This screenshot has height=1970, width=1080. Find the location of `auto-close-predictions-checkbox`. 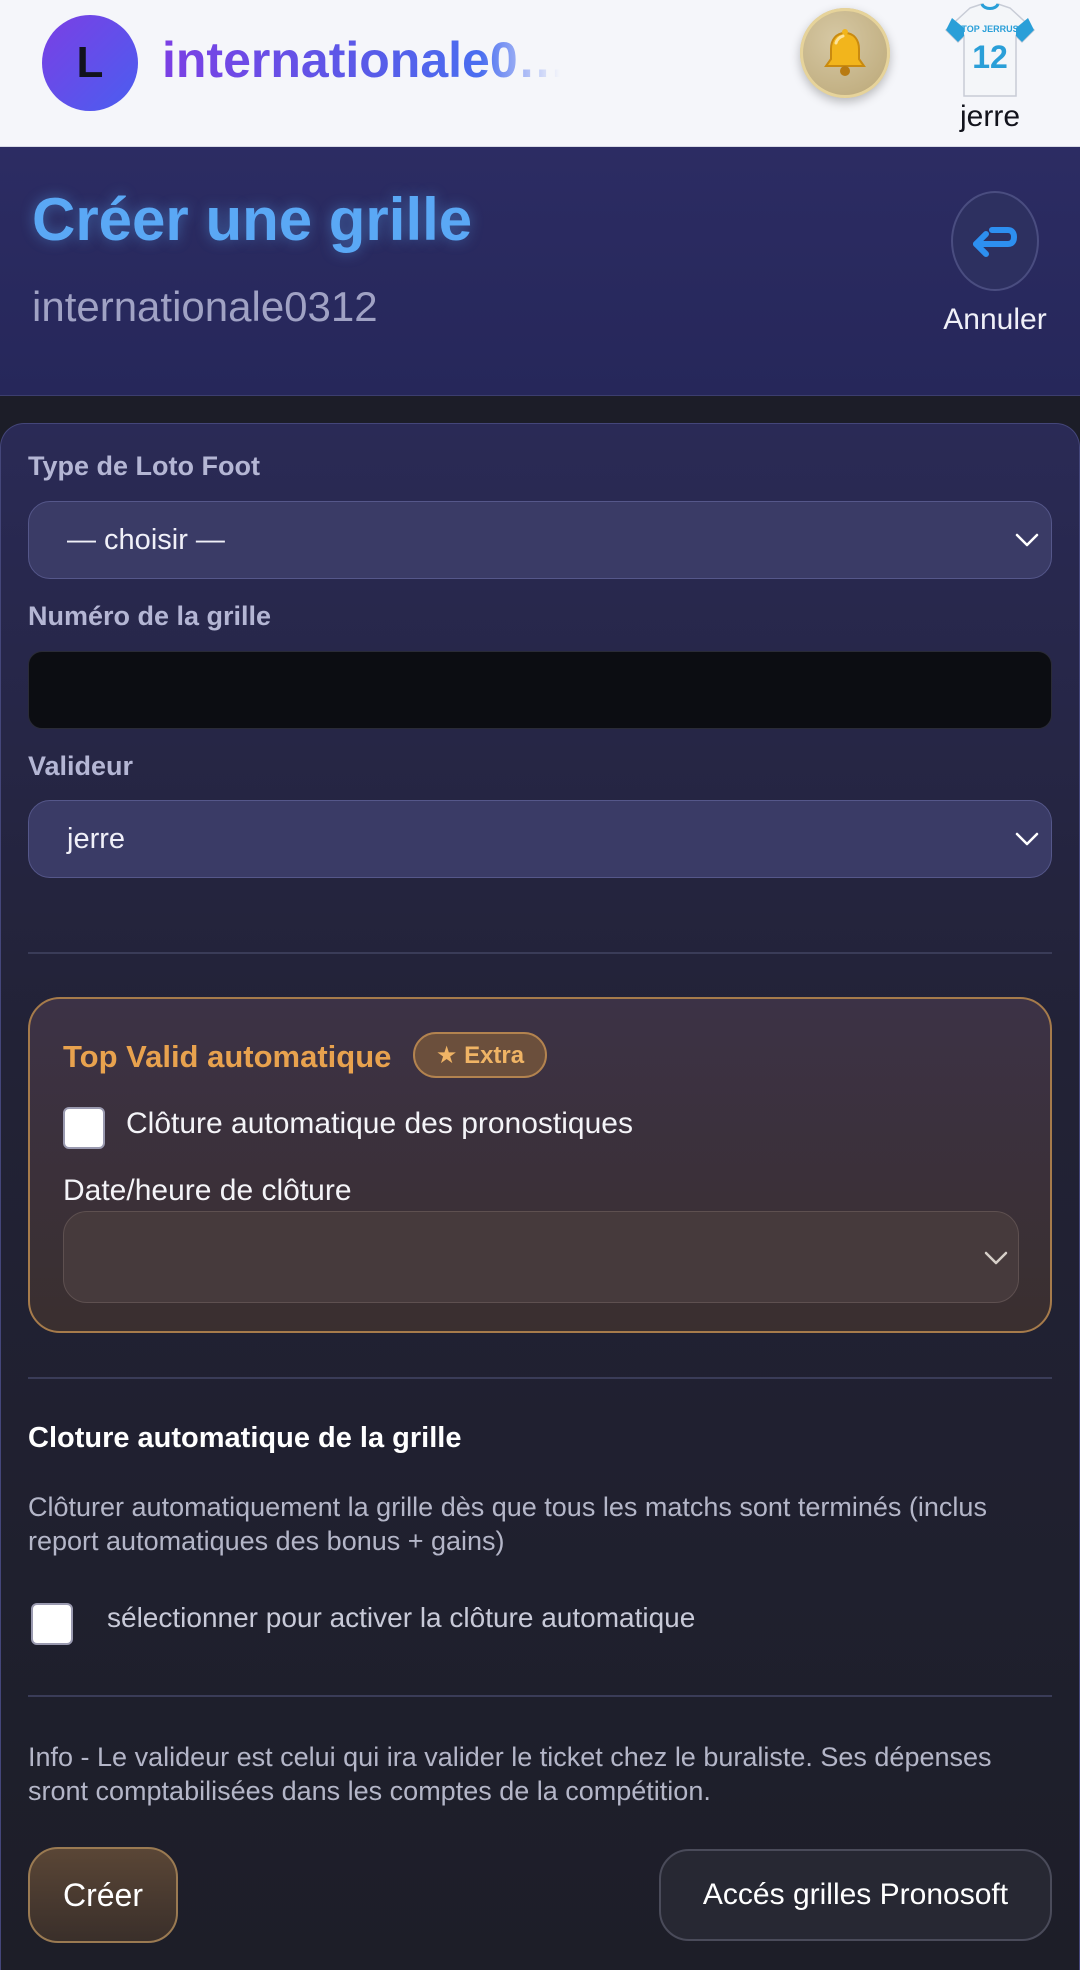

auto-close-predictions-checkbox is located at coordinates (84, 1128).